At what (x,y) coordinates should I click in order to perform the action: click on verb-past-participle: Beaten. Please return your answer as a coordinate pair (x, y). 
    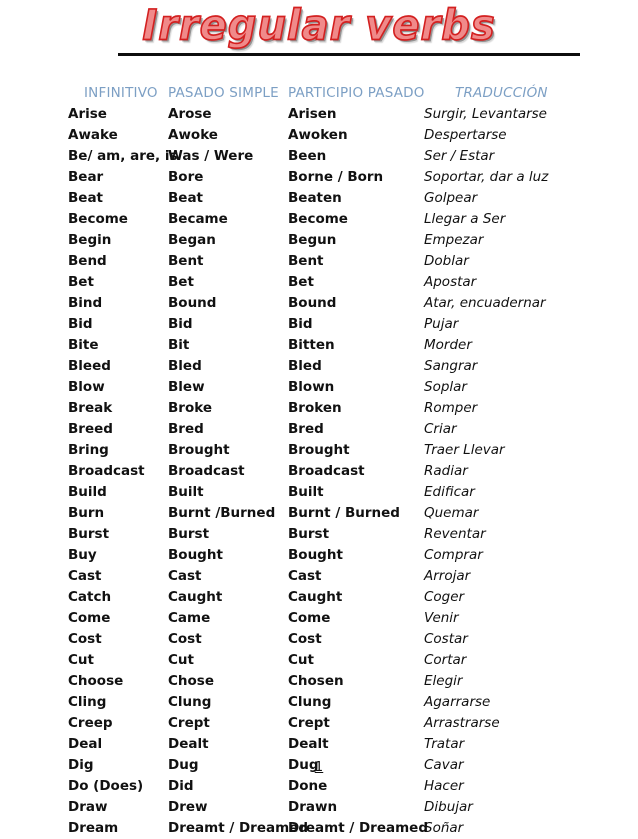
    Looking at the image, I should click on (315, 198).